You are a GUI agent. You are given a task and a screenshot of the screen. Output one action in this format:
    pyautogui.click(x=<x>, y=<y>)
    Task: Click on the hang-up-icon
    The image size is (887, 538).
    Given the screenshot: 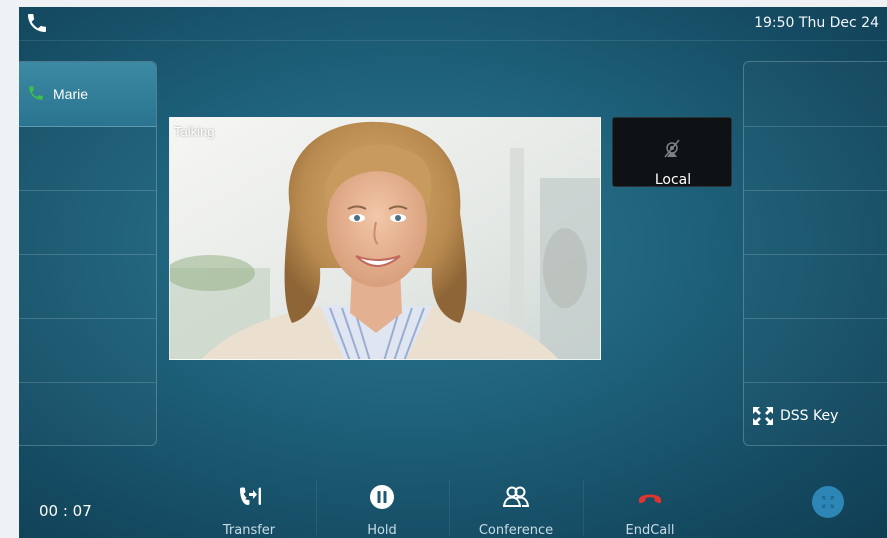 What is the action you would take?
    pyautogui.click(x=650, y=499)
    